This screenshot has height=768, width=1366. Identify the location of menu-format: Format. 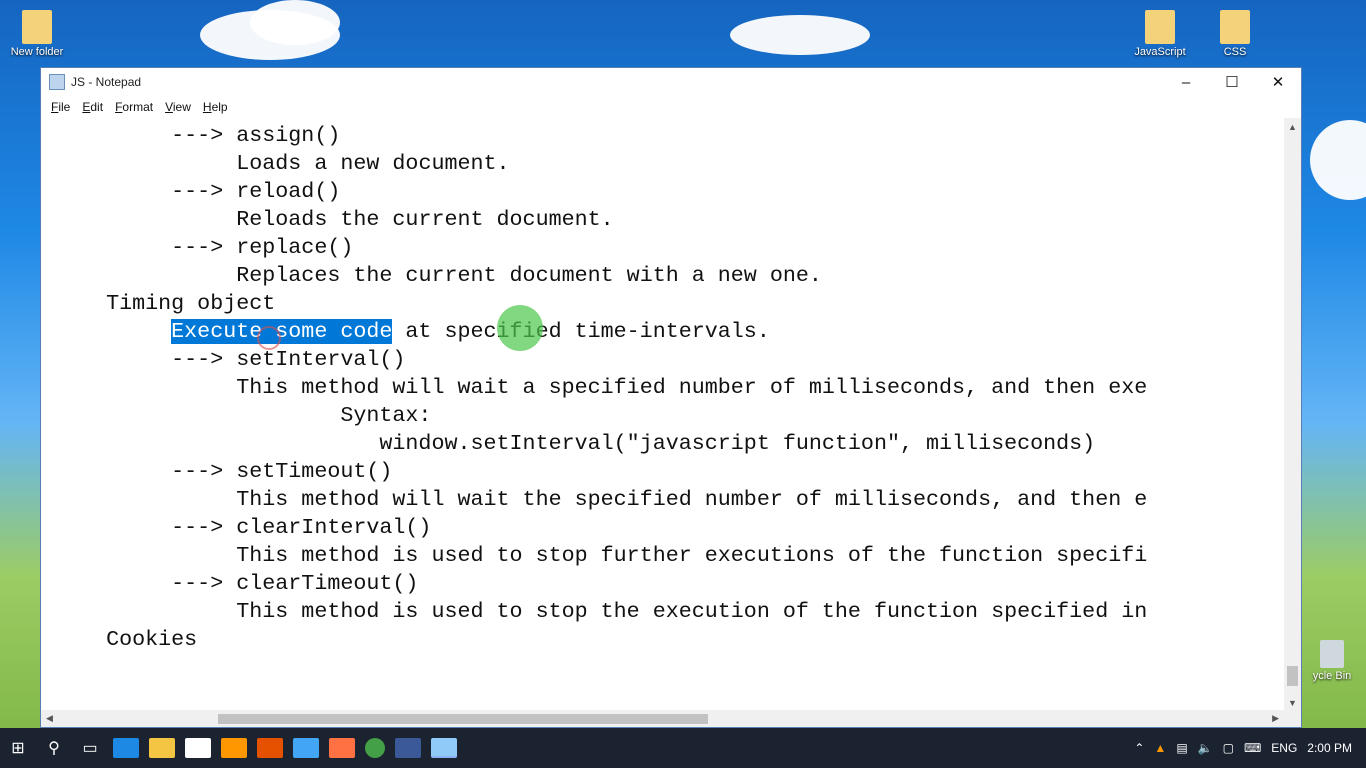
(134, 107).